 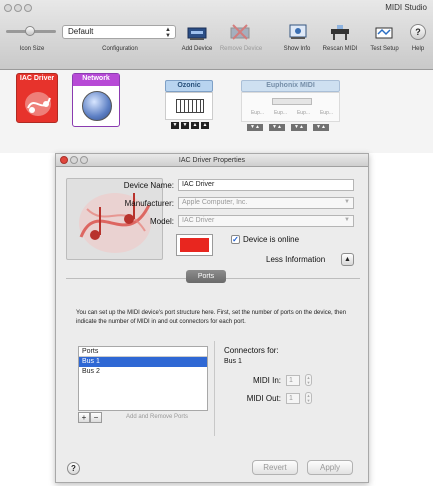 What do you see at coordinates (308, 380) in the screenshot?
I see `midi-in-stepper: ▲ ▼` at bounding box center [308, 380].